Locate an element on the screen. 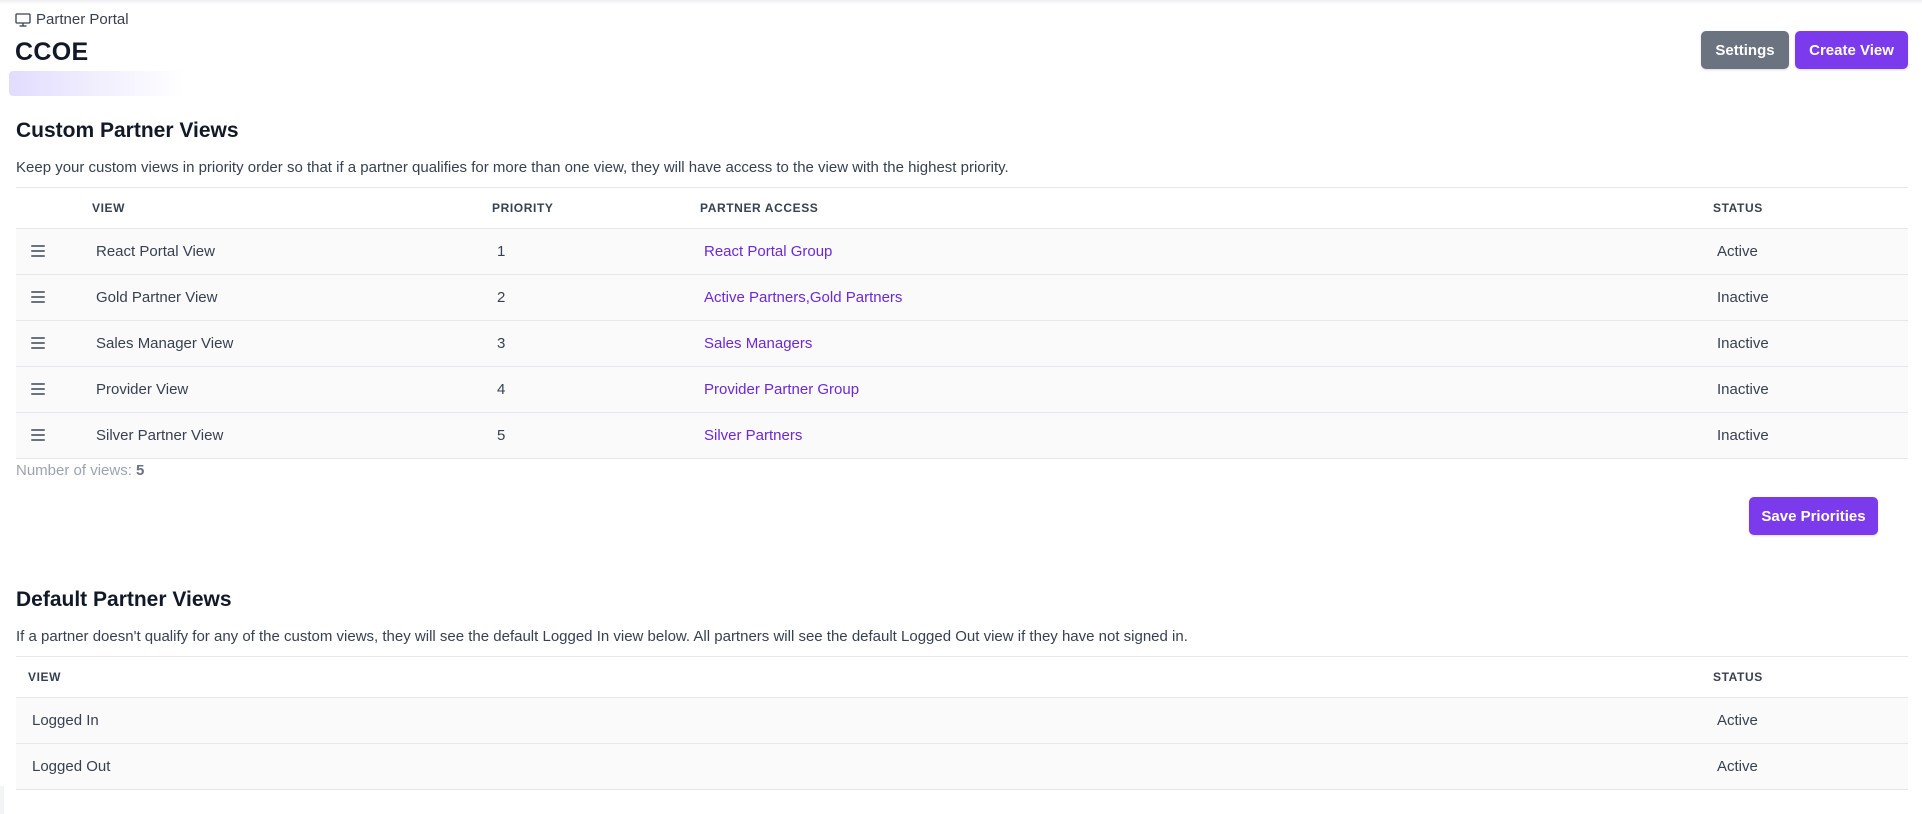 This screenshot has width=1922, height=814. table-header: VIEW STATUS is located at coordinates (962, 677).